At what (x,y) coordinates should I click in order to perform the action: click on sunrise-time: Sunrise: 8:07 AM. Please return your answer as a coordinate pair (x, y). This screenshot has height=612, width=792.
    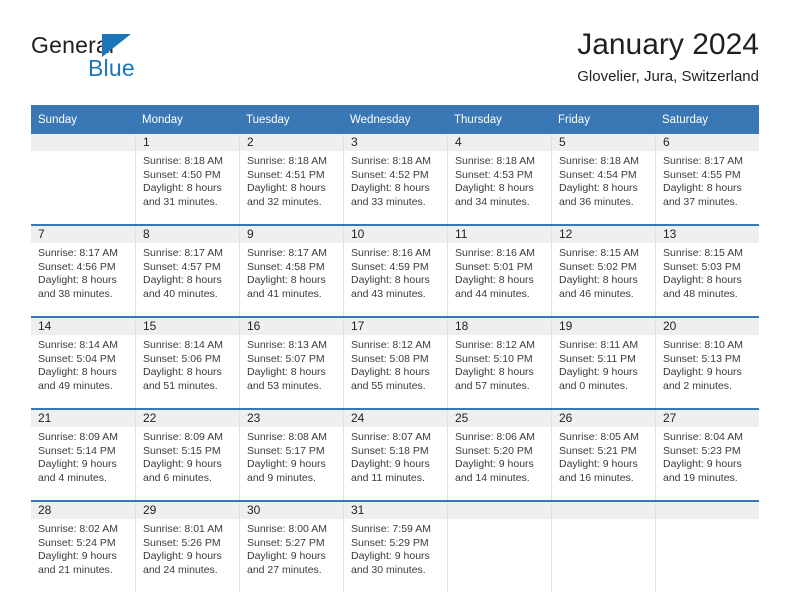
    Looking at the image, I should click on (391, 437).